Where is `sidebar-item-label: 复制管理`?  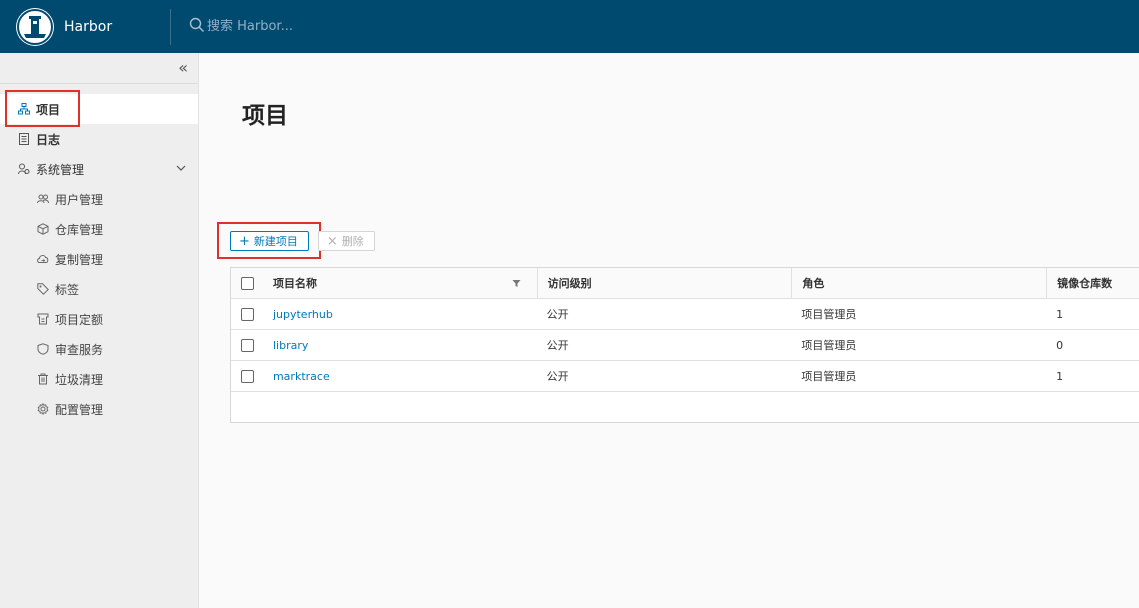
sidebar-item-label: 复制管理 is located at coordinates (79, 259).